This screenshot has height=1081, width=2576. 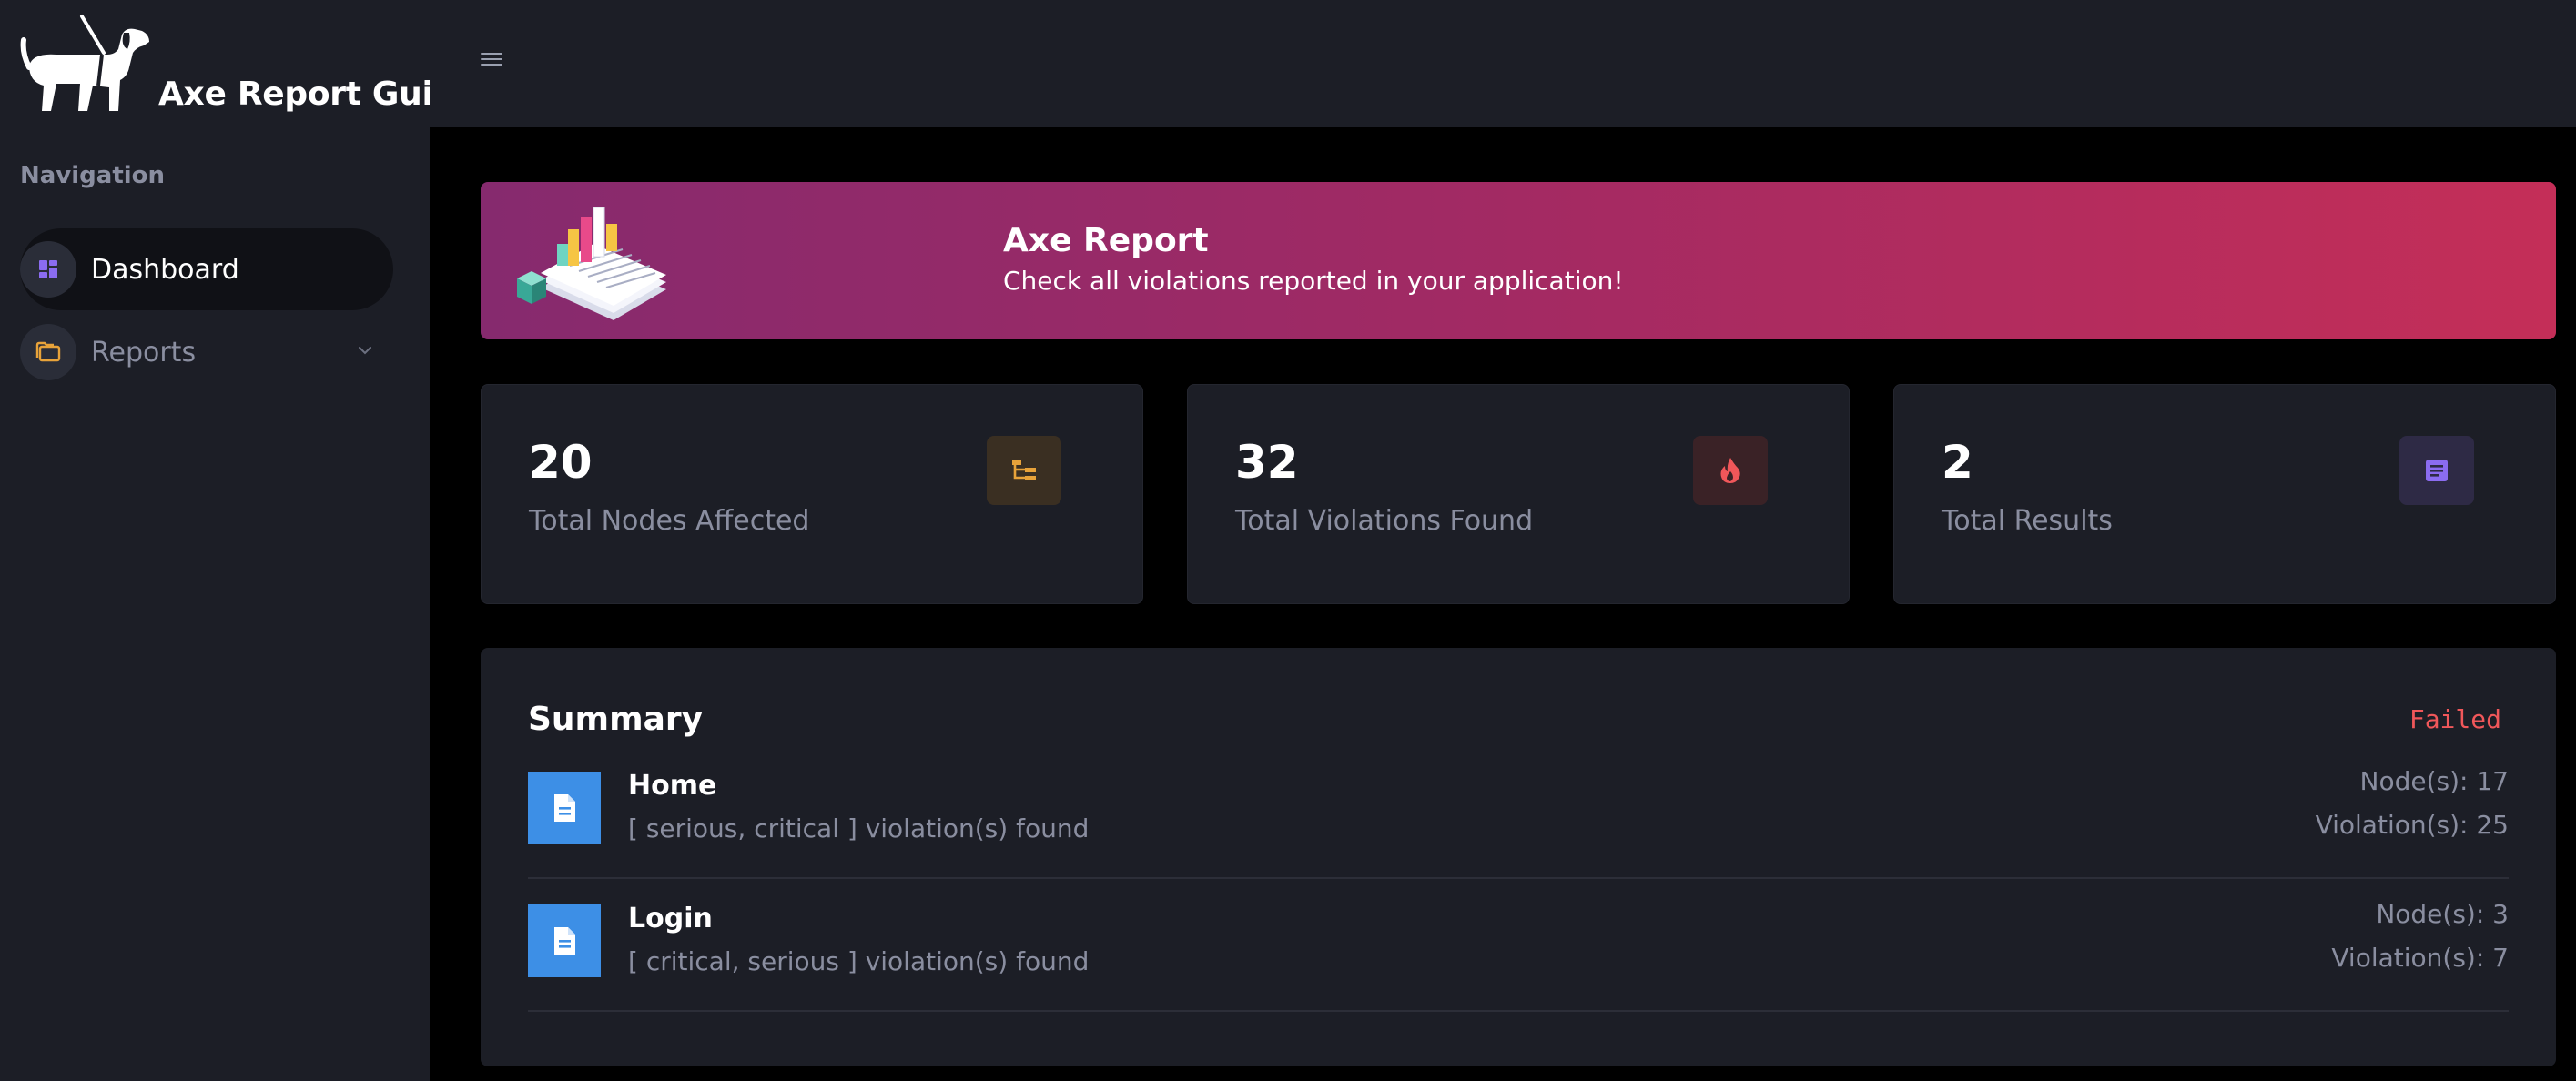 What do you see at coordinates (672, 786) in the screenshot?
I see `row-name: Home` at bounding box center [672, 786].